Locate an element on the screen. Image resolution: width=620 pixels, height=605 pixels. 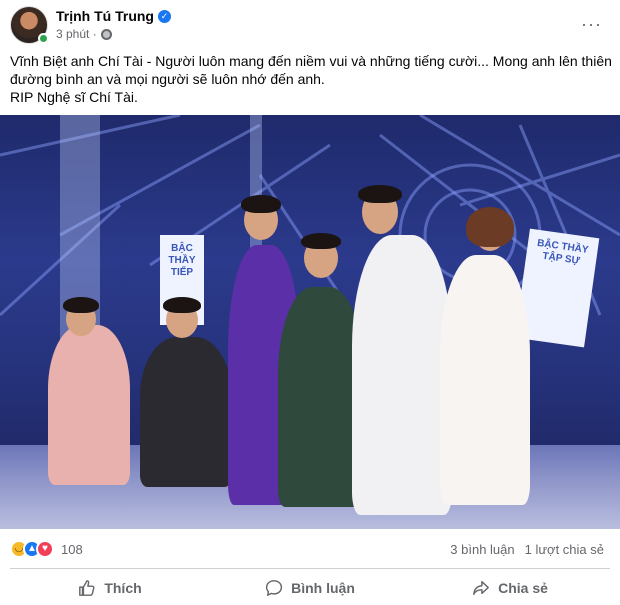
person-white-dress is located at coordinates (485, 380).